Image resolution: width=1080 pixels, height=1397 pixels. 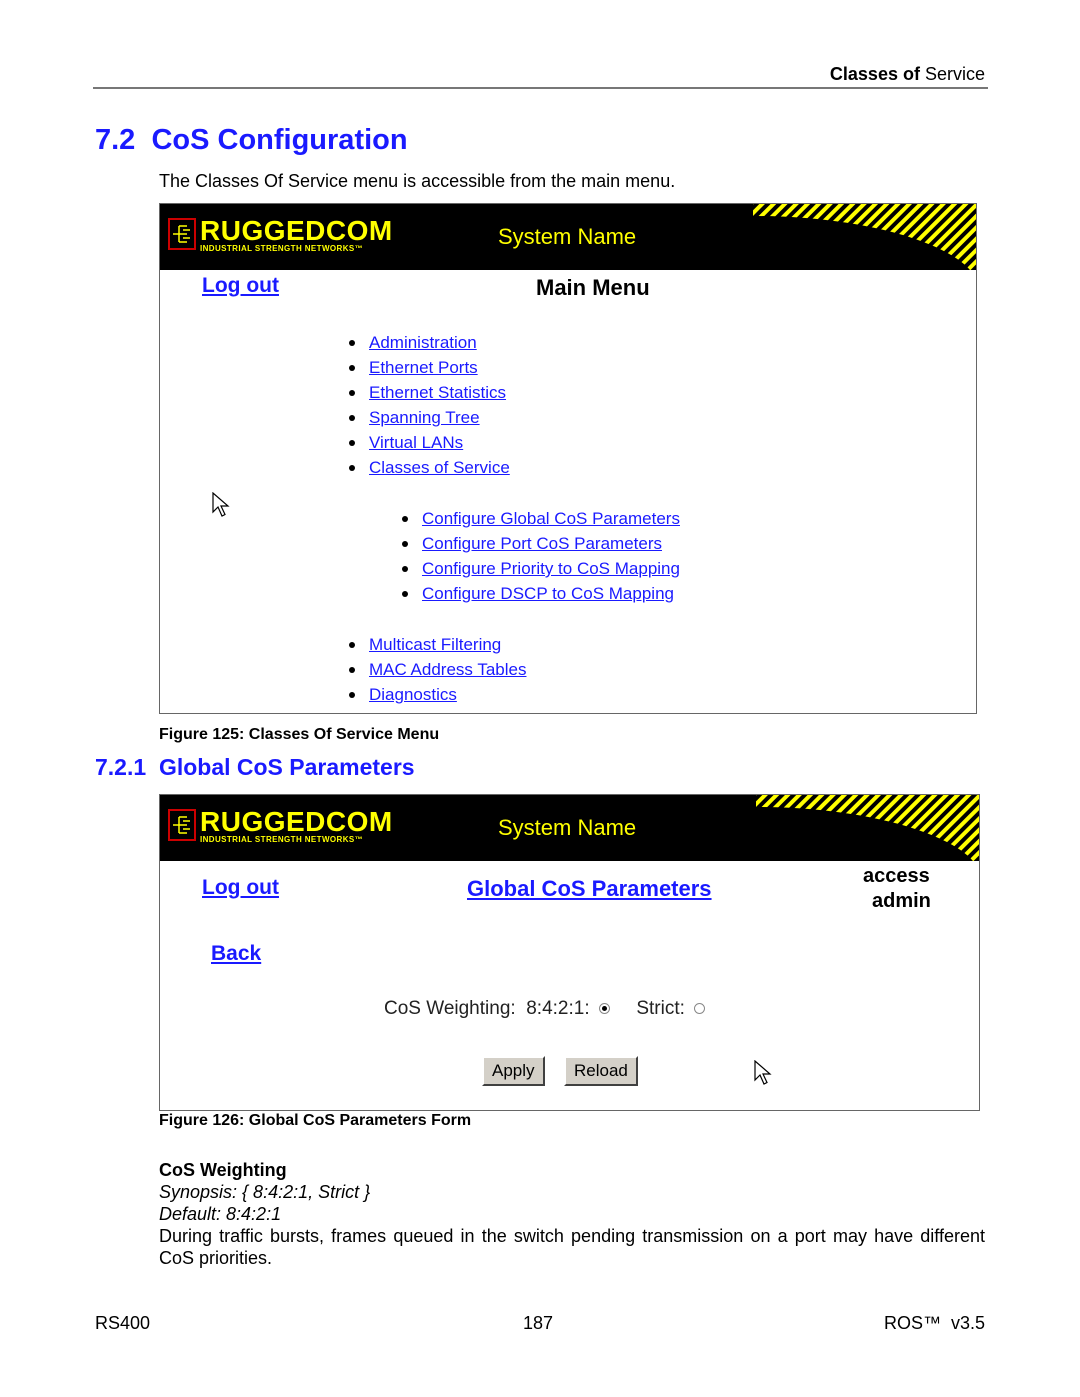 What do you see at coordinates (236, 954) in the screenshot?
I see `back-link: Back` at bounding box center [236, 954].